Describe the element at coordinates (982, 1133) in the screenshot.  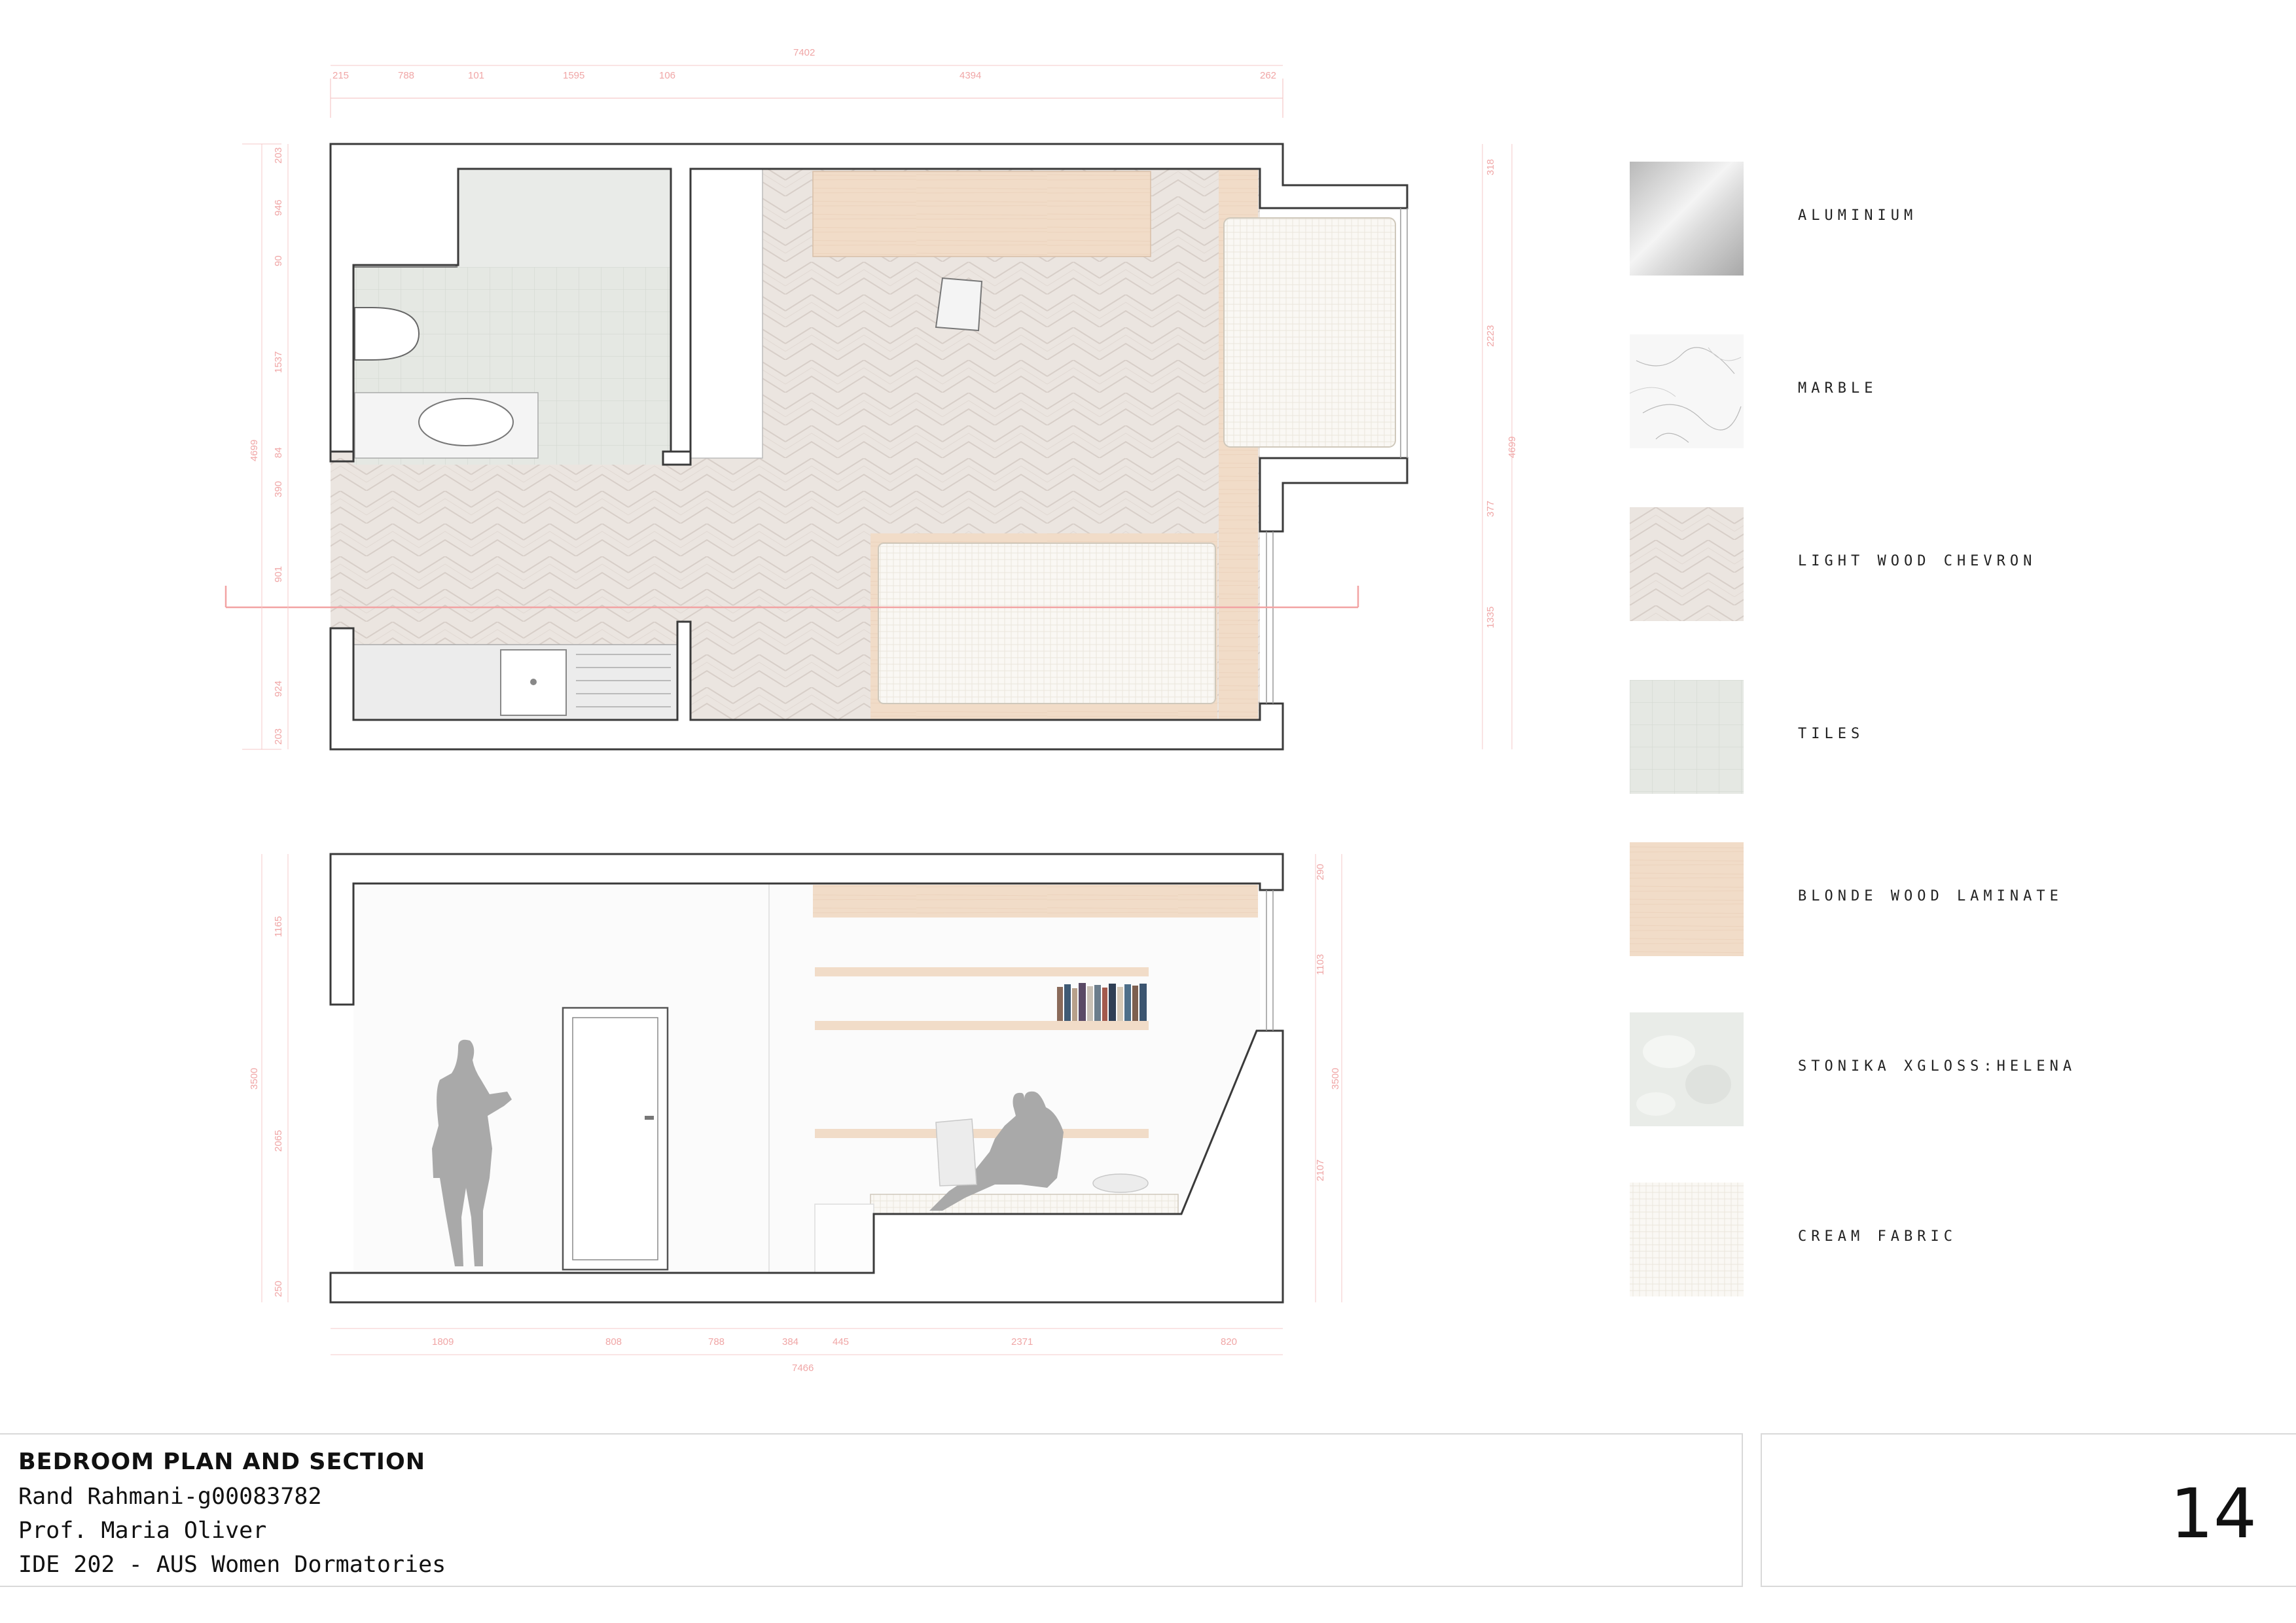
I see `desk-top` at that location.